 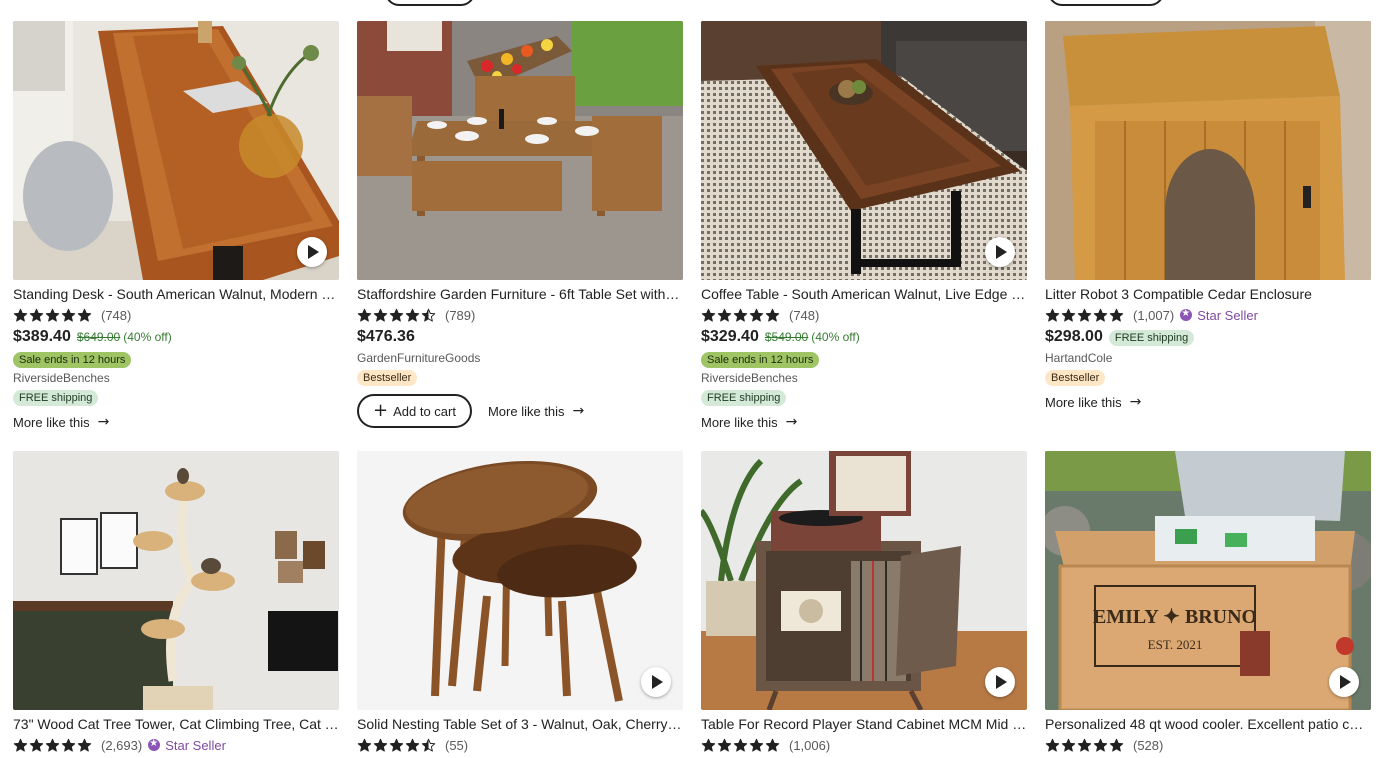 What do you see at coordinates (1208, 580) in the screenshot?
I see `listing-image: EMILY ✦ BRUNO EST. 2021` at bounding box center [1208, 580].